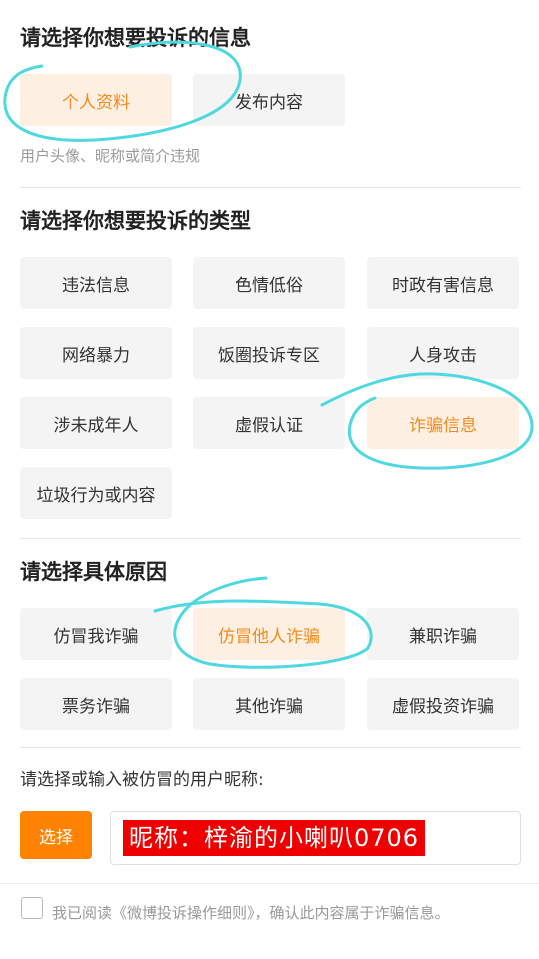 This screenshot has width=539, height=959. What do you see at coordinates (56, 835) in the screenshot?
I see `select-button: 选择` at bounding box center [56, 835].